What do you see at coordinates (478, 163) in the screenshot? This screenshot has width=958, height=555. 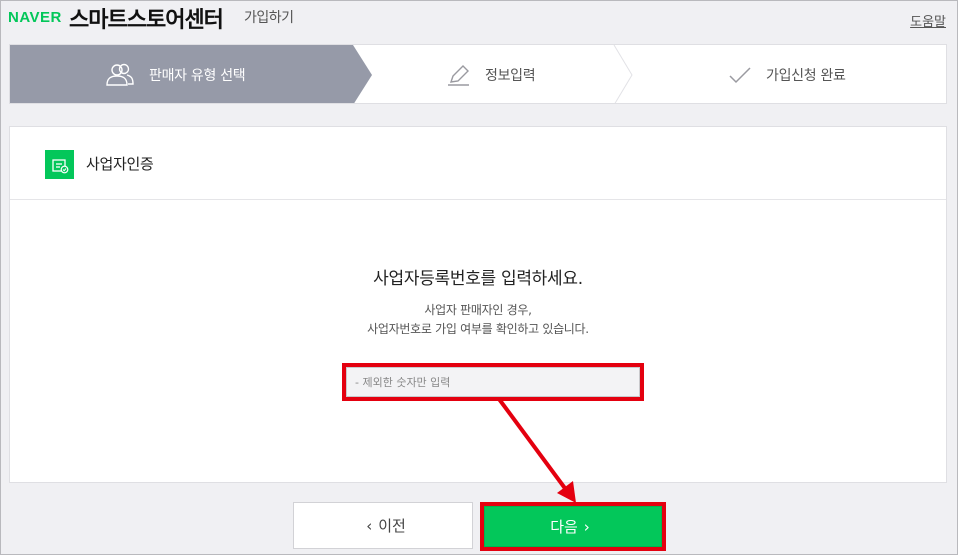 I see `panel-header: 사업자인증` at bounding box center [478, 163].